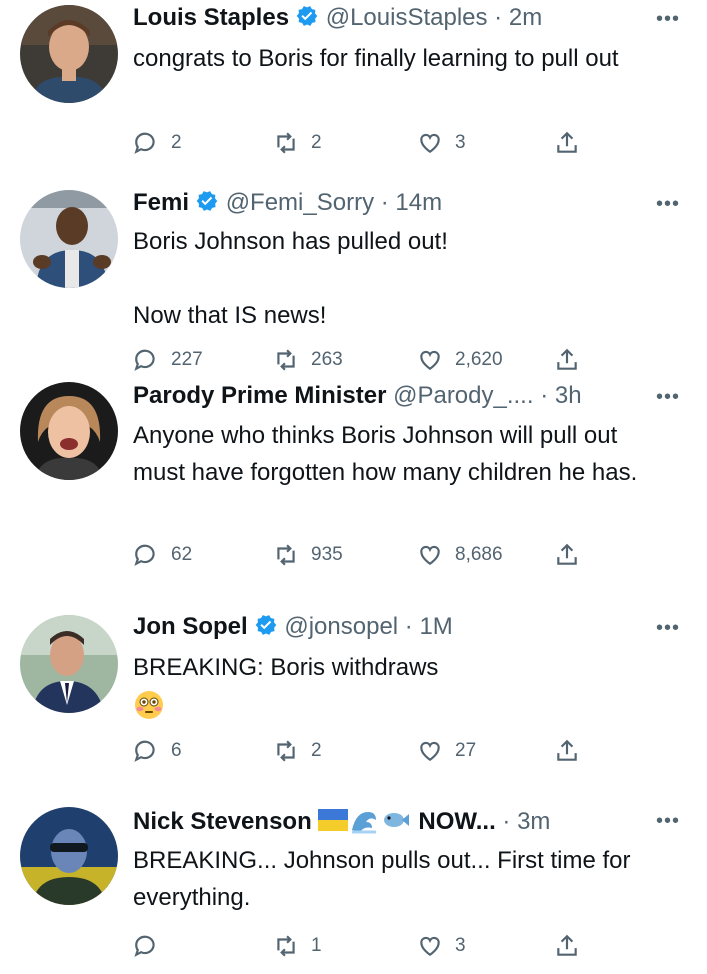 Image resolution: width=707 pixels, height=974 pixels. I want to click on timestamp: 3h, so click(568, 395).